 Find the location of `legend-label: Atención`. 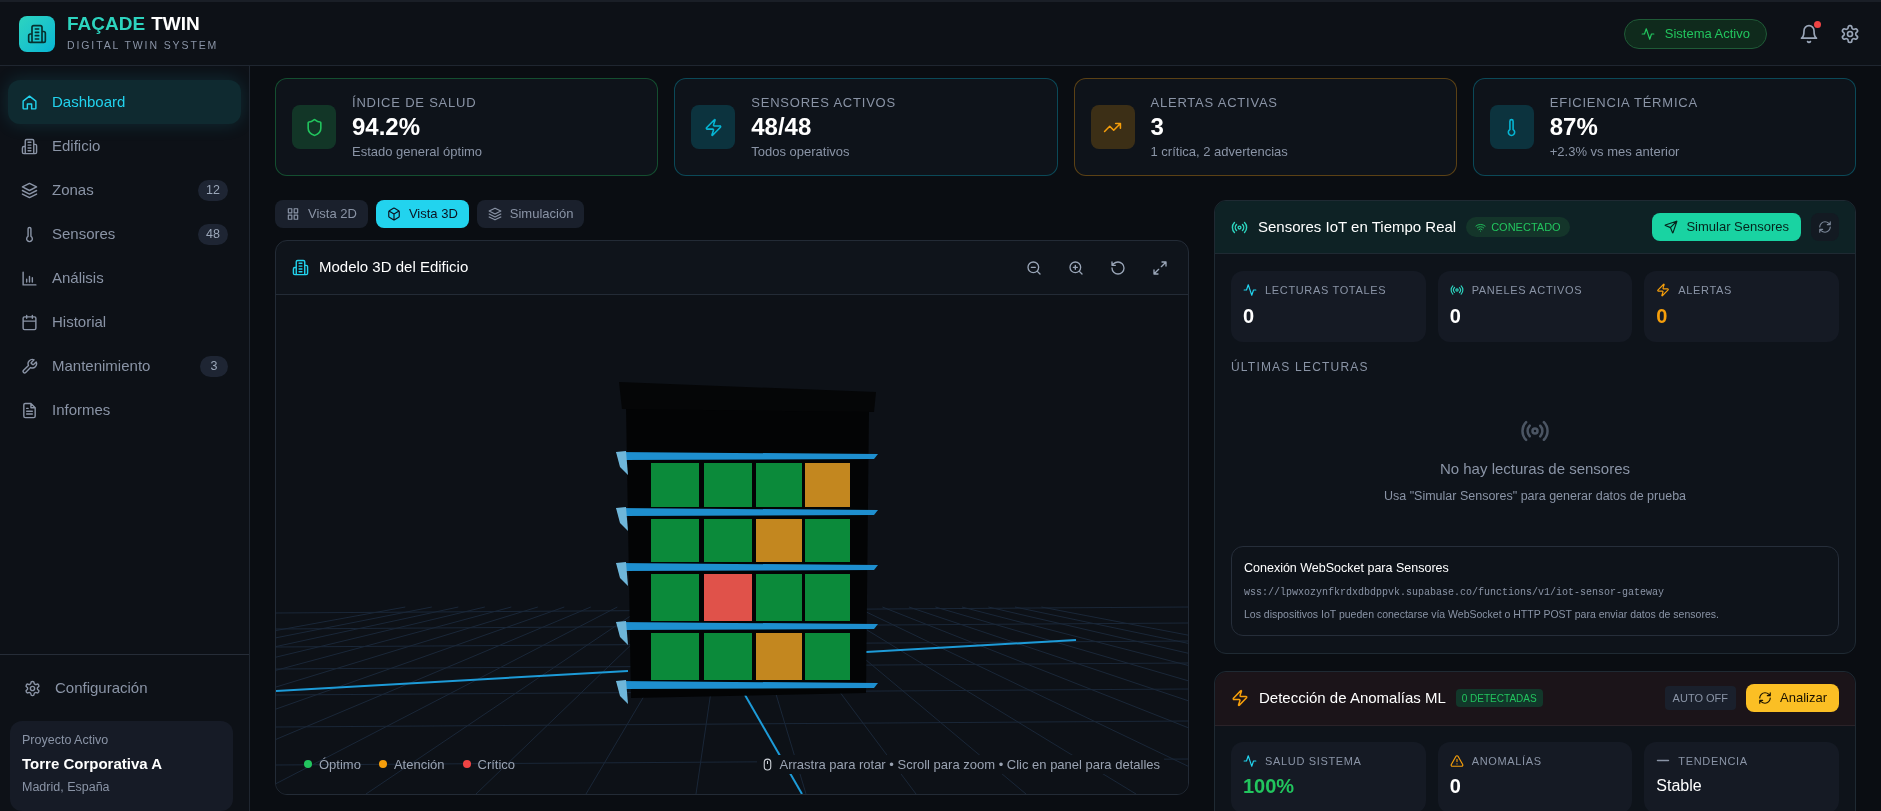

legend-label: Atención is located at coordinates (419, 764).